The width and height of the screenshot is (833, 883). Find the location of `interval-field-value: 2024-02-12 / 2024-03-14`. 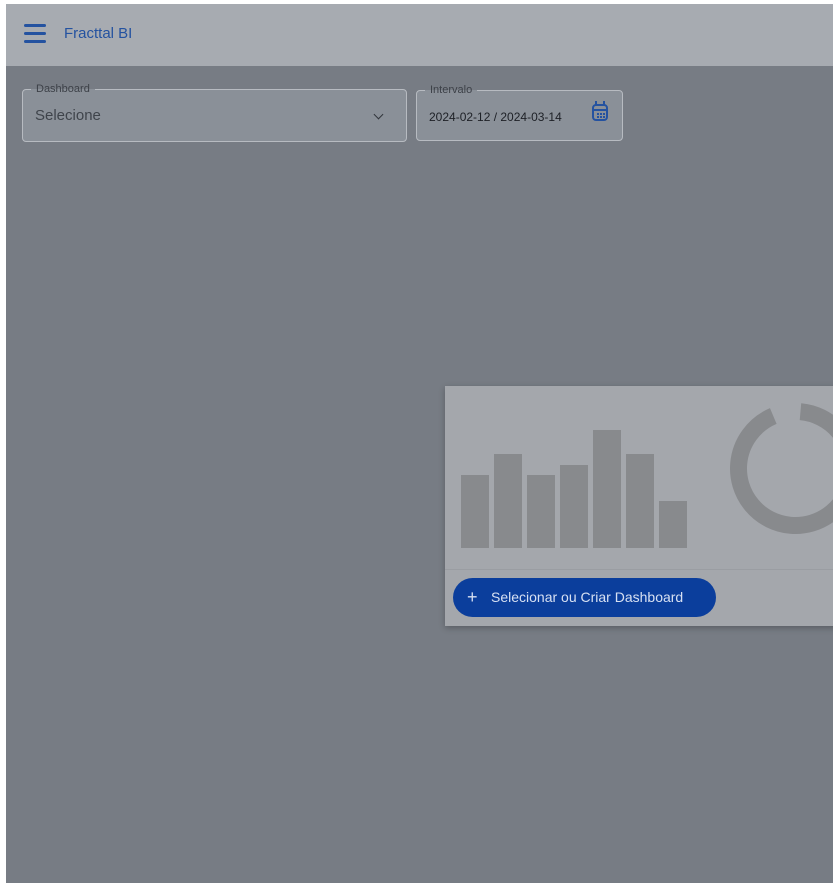

interval-field-value: 2024-02-12 / 2024-03-14 is located at coordinates (495, 117).